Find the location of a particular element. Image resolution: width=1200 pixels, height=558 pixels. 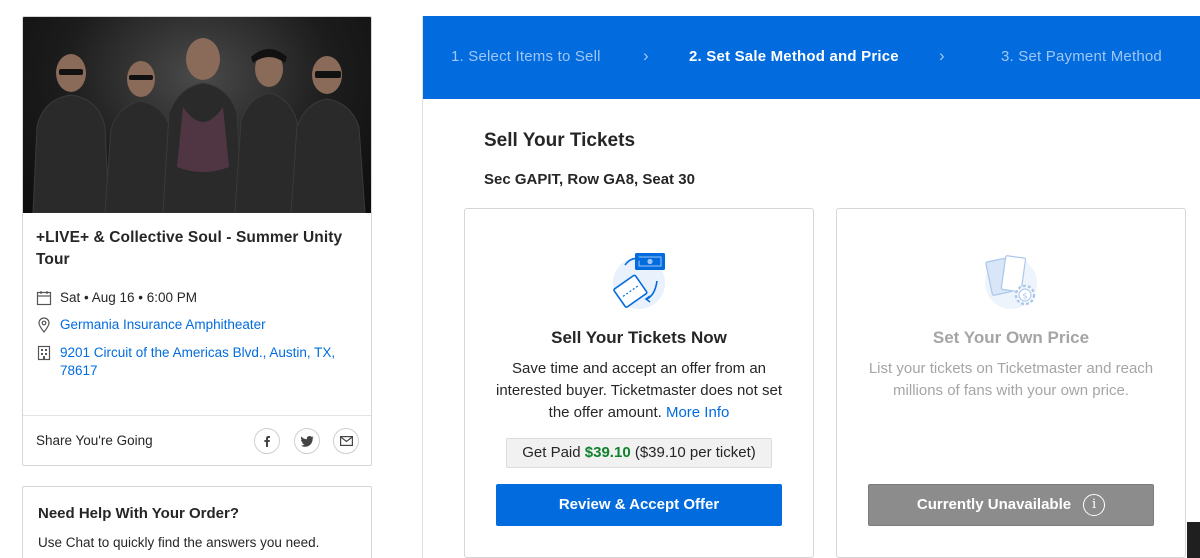

facebook-icon is located at coordinates (267, 441).